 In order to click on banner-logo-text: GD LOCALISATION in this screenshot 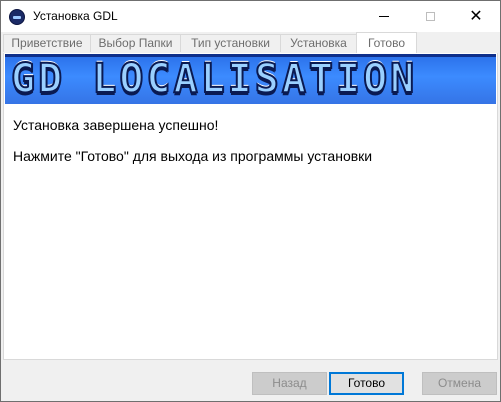, I will do `click(214, 79)`.